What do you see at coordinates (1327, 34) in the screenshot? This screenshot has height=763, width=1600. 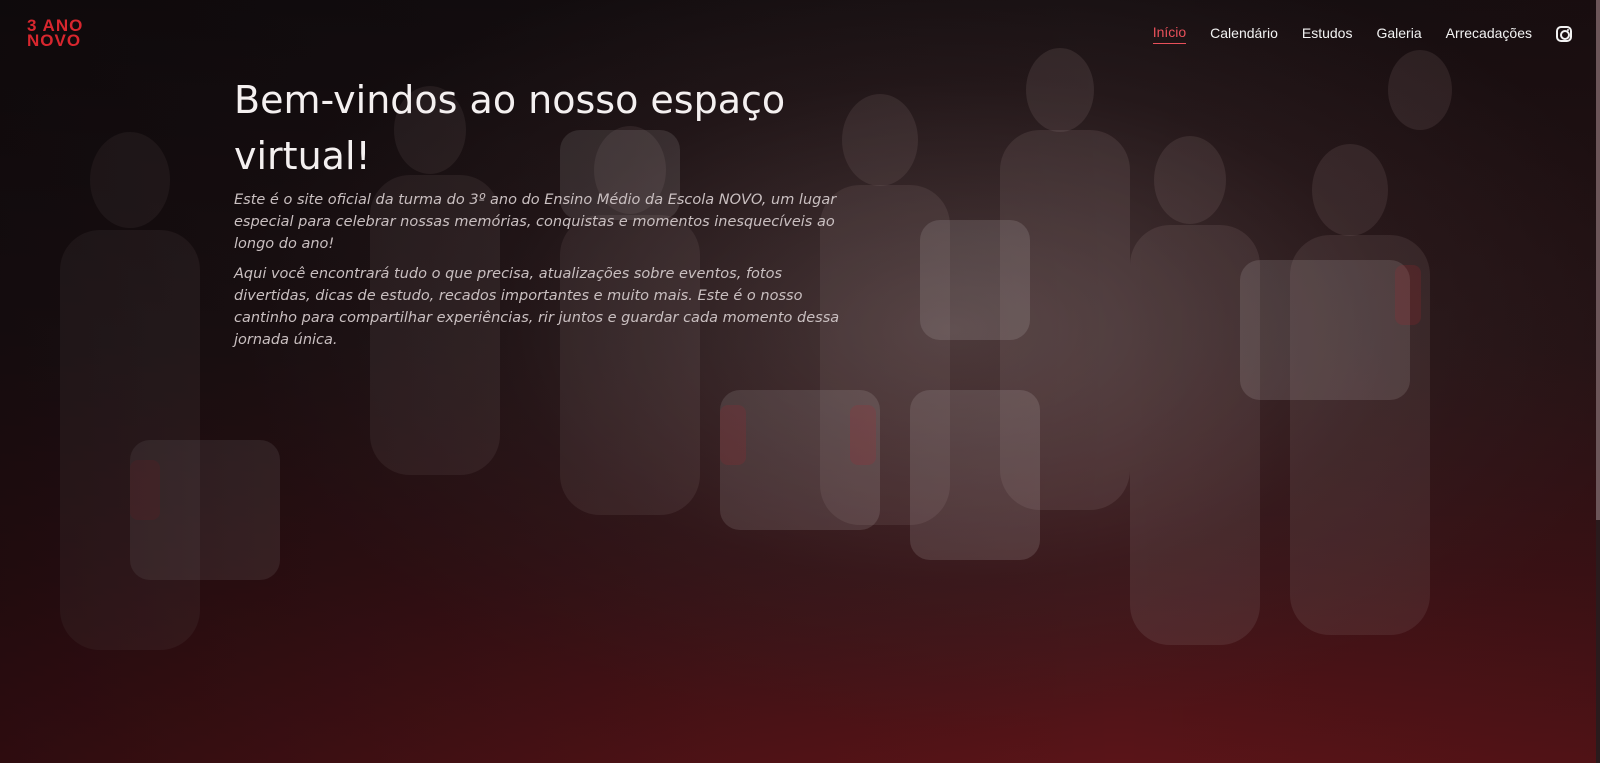 I see `nav-item-estudos: Estudos` at bounding box center [1327, 34].